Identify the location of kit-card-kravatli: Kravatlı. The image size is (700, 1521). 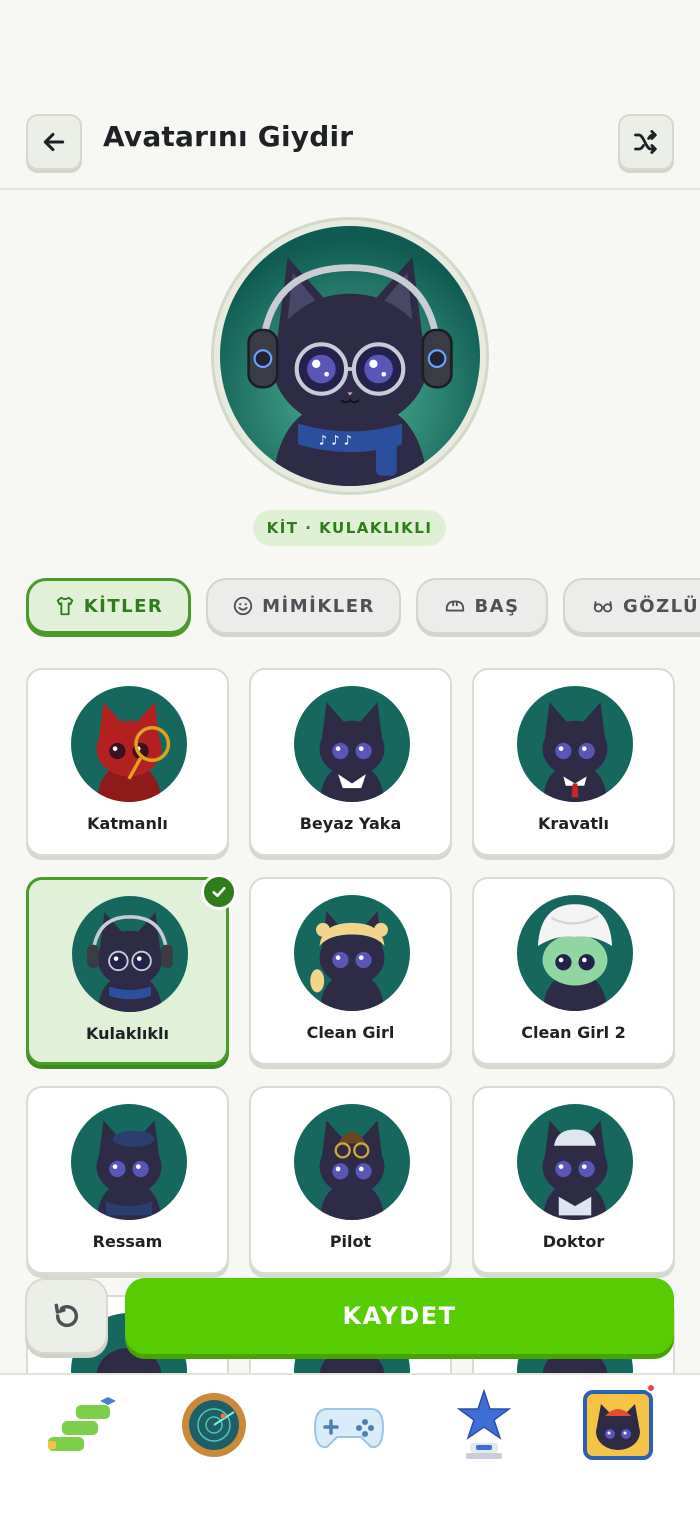
(573, 762).